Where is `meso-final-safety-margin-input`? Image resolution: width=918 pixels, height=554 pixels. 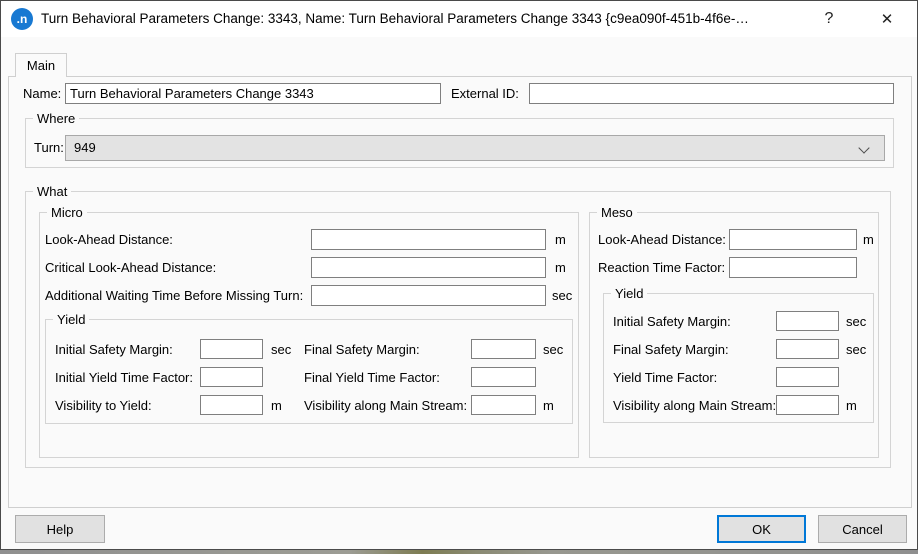
meso-final-safety-margin-input is located at coordinates (807, 349).